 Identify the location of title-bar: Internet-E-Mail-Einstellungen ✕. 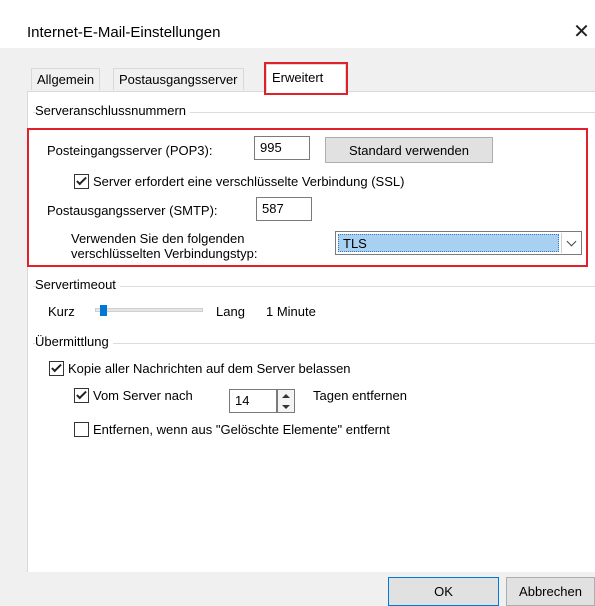
(297, 24).